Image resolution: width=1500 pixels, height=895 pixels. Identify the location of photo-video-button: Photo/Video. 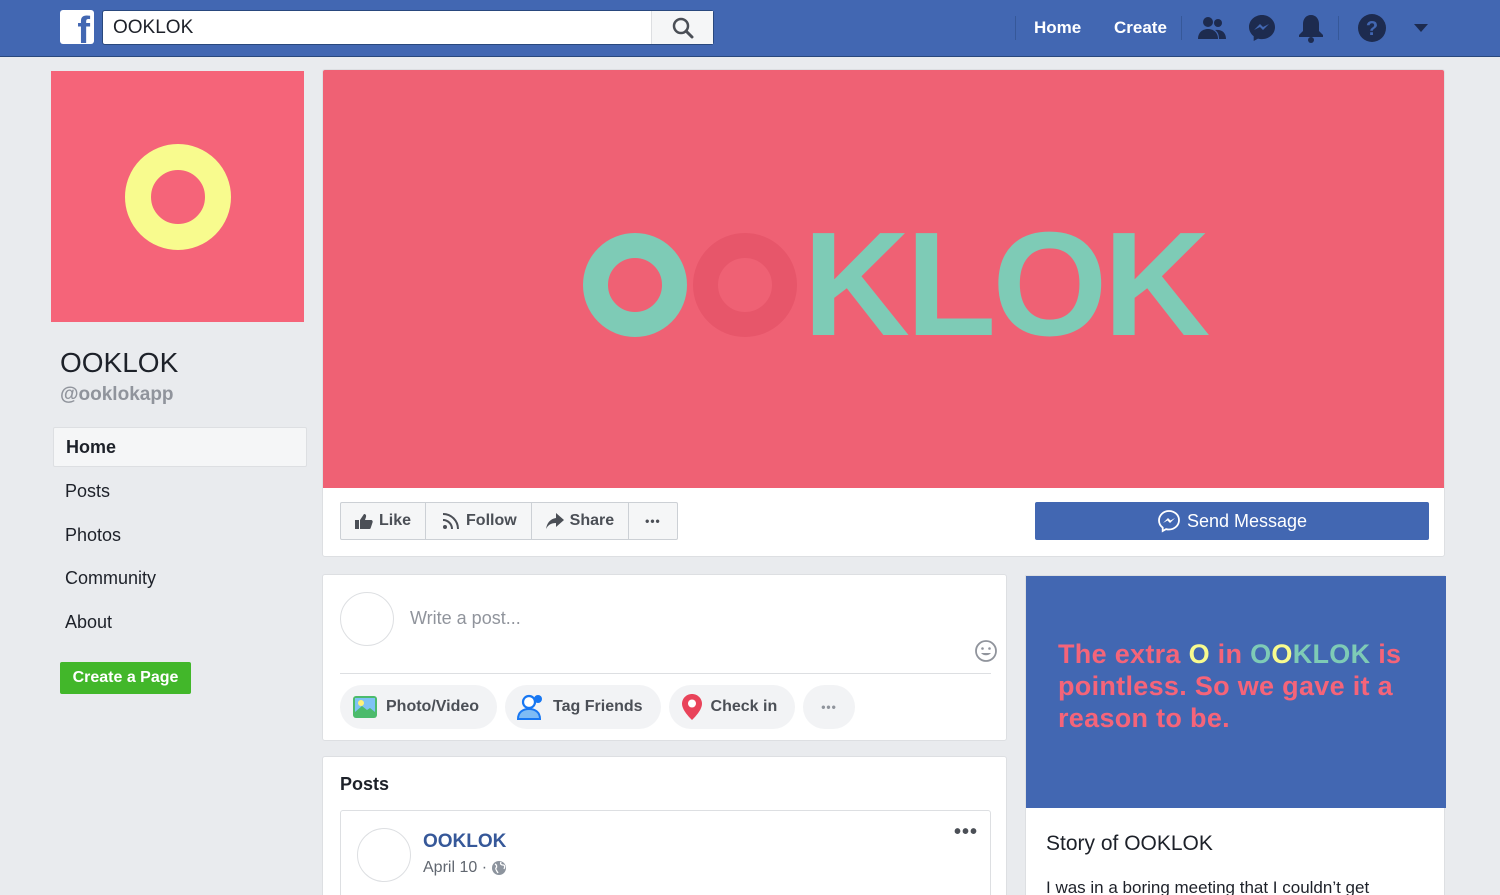
(419, 707).